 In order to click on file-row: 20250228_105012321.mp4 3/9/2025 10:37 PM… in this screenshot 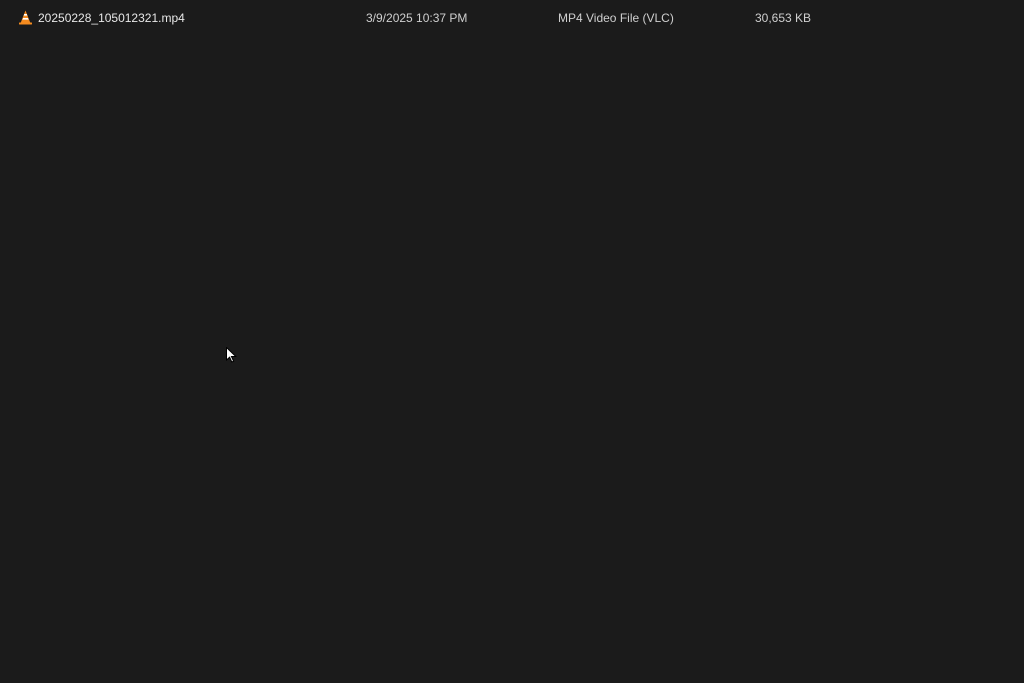, I will do `click(512, 18)`.